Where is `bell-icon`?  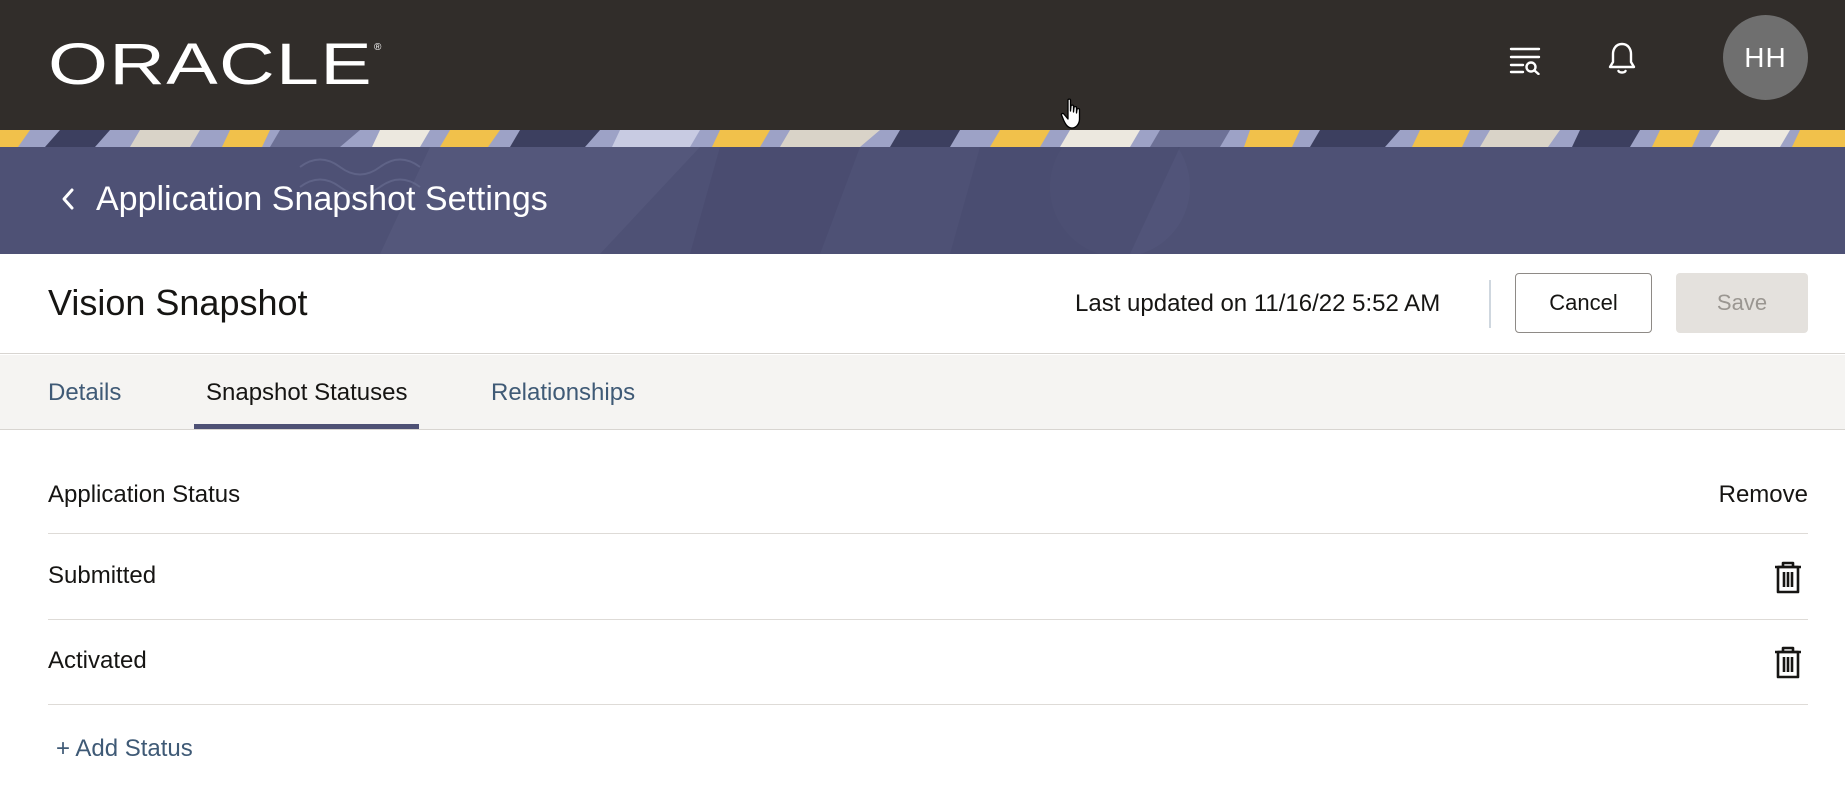 bell-icon is located at coordinates (1622, 58).